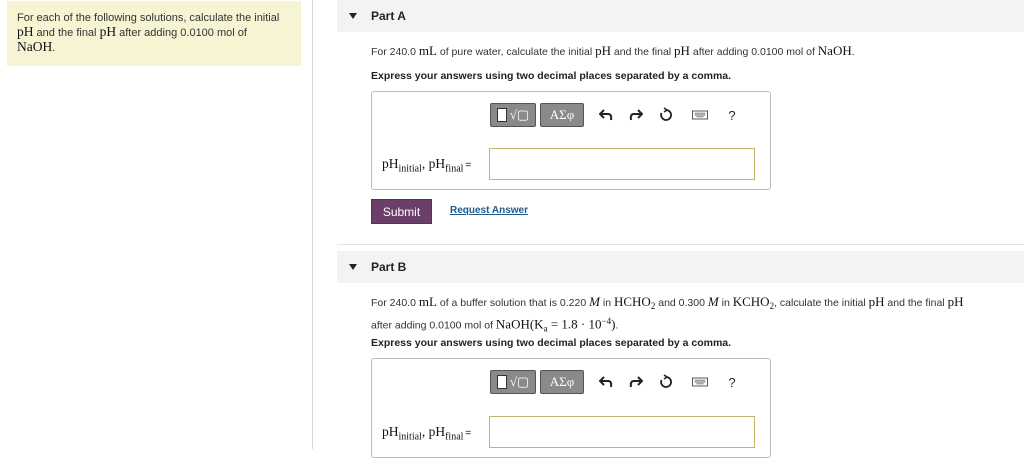 This screenshot has width=1024, height=458. What do you see at coordinates (574, 324) in the screenshot?
I see `q-ka-value: = 1.8 · 10` at bounding box center [574, 324].